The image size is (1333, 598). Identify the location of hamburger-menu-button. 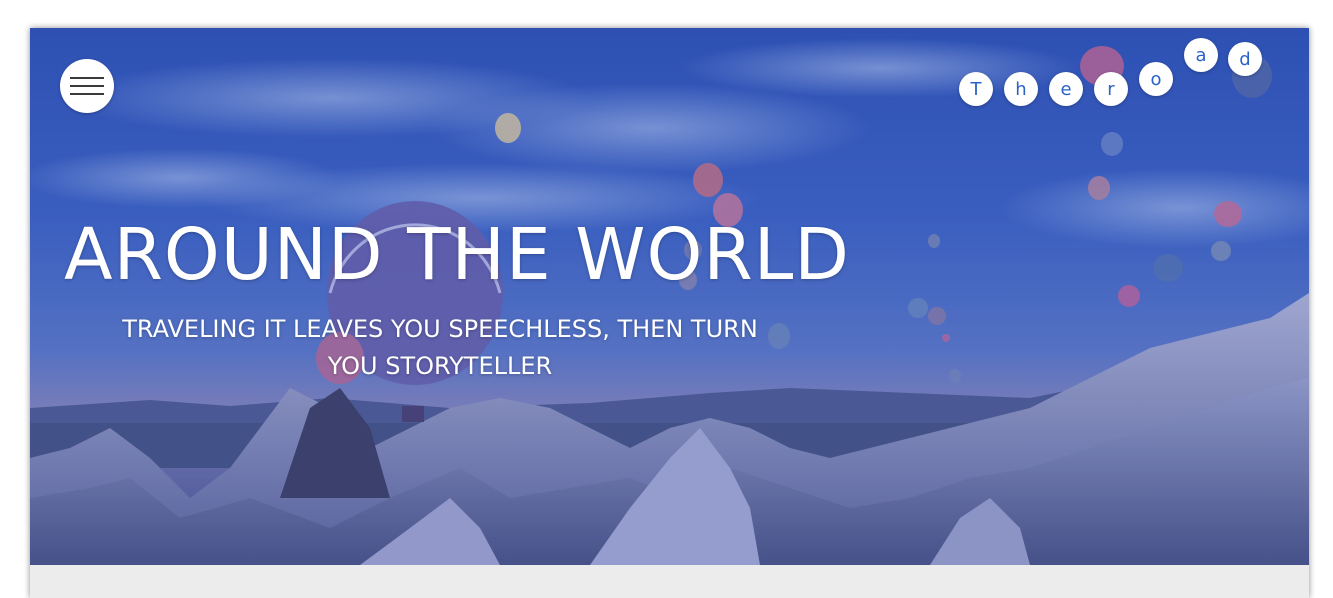
(87, 86).